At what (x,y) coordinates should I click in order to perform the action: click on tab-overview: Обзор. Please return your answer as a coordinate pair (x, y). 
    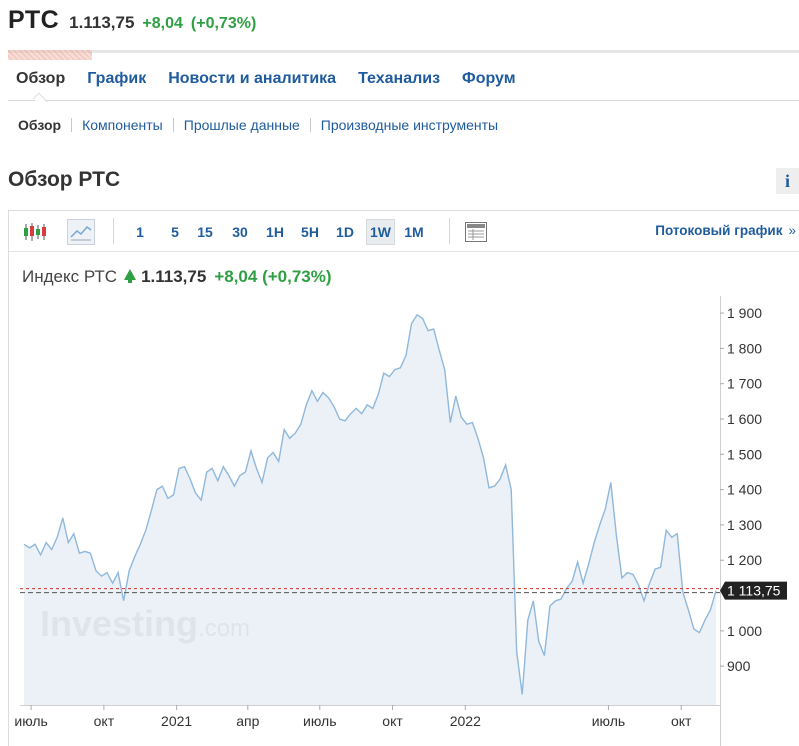
    Looking at the image, I should click on (42, 80).